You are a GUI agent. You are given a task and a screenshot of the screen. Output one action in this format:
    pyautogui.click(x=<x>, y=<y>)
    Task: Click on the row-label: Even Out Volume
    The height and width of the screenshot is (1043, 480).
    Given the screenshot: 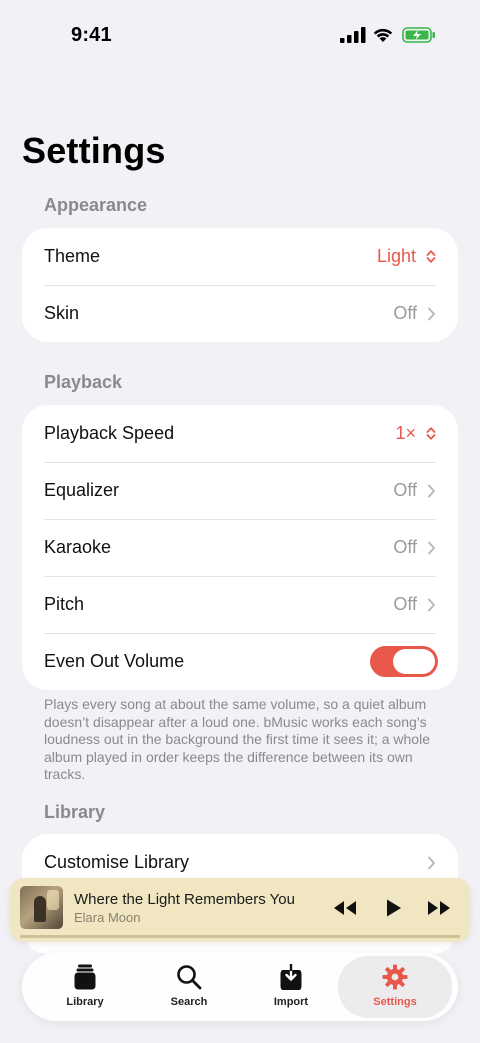 What is the action you would take?
    pyautogui.click(x=114, y=661)
    